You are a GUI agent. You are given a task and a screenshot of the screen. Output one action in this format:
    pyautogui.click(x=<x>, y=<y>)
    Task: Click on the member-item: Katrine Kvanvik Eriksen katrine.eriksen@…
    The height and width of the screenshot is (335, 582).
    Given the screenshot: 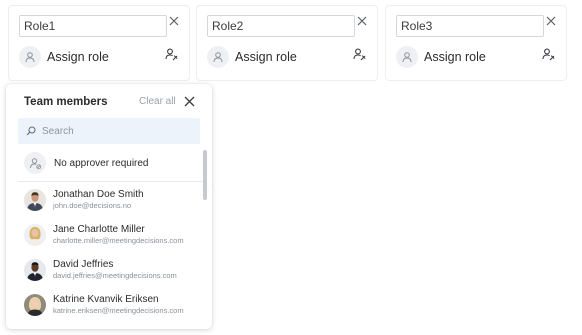 What is the action you would take?
    pyautogui.click(x=113, y=305)
    